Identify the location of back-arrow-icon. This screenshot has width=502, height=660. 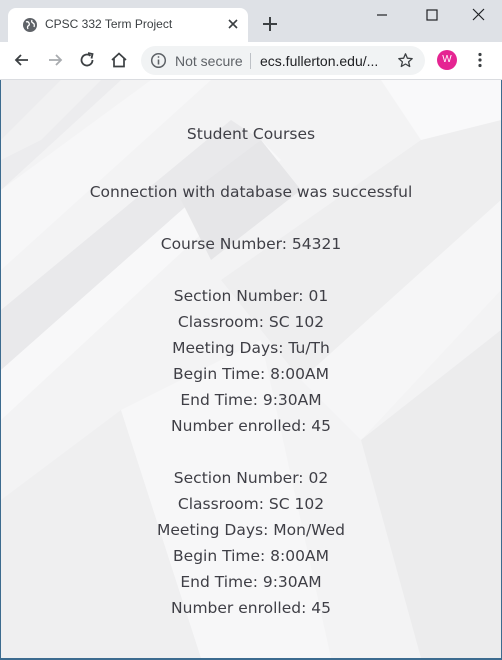
(22, 60).